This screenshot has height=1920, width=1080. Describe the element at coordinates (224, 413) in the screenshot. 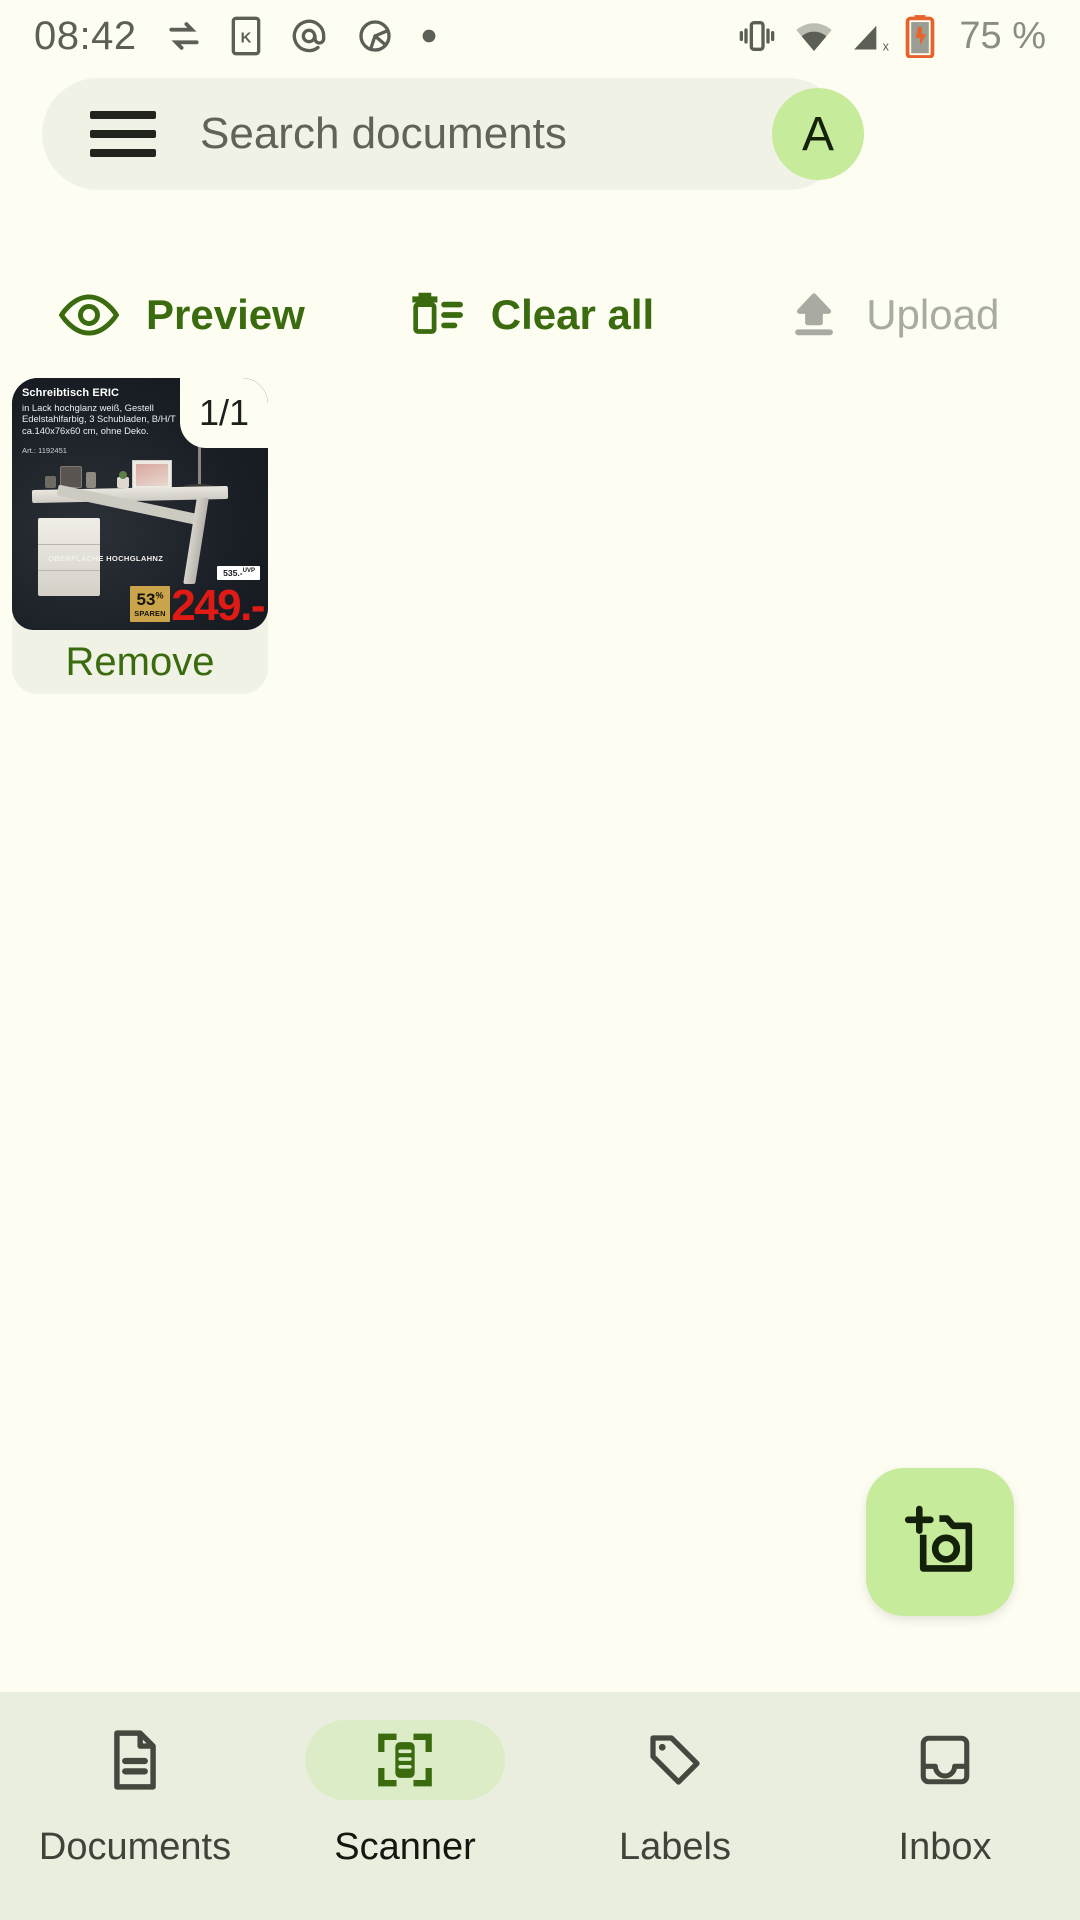

I see `page-counter-badge: 1/1` at that location.